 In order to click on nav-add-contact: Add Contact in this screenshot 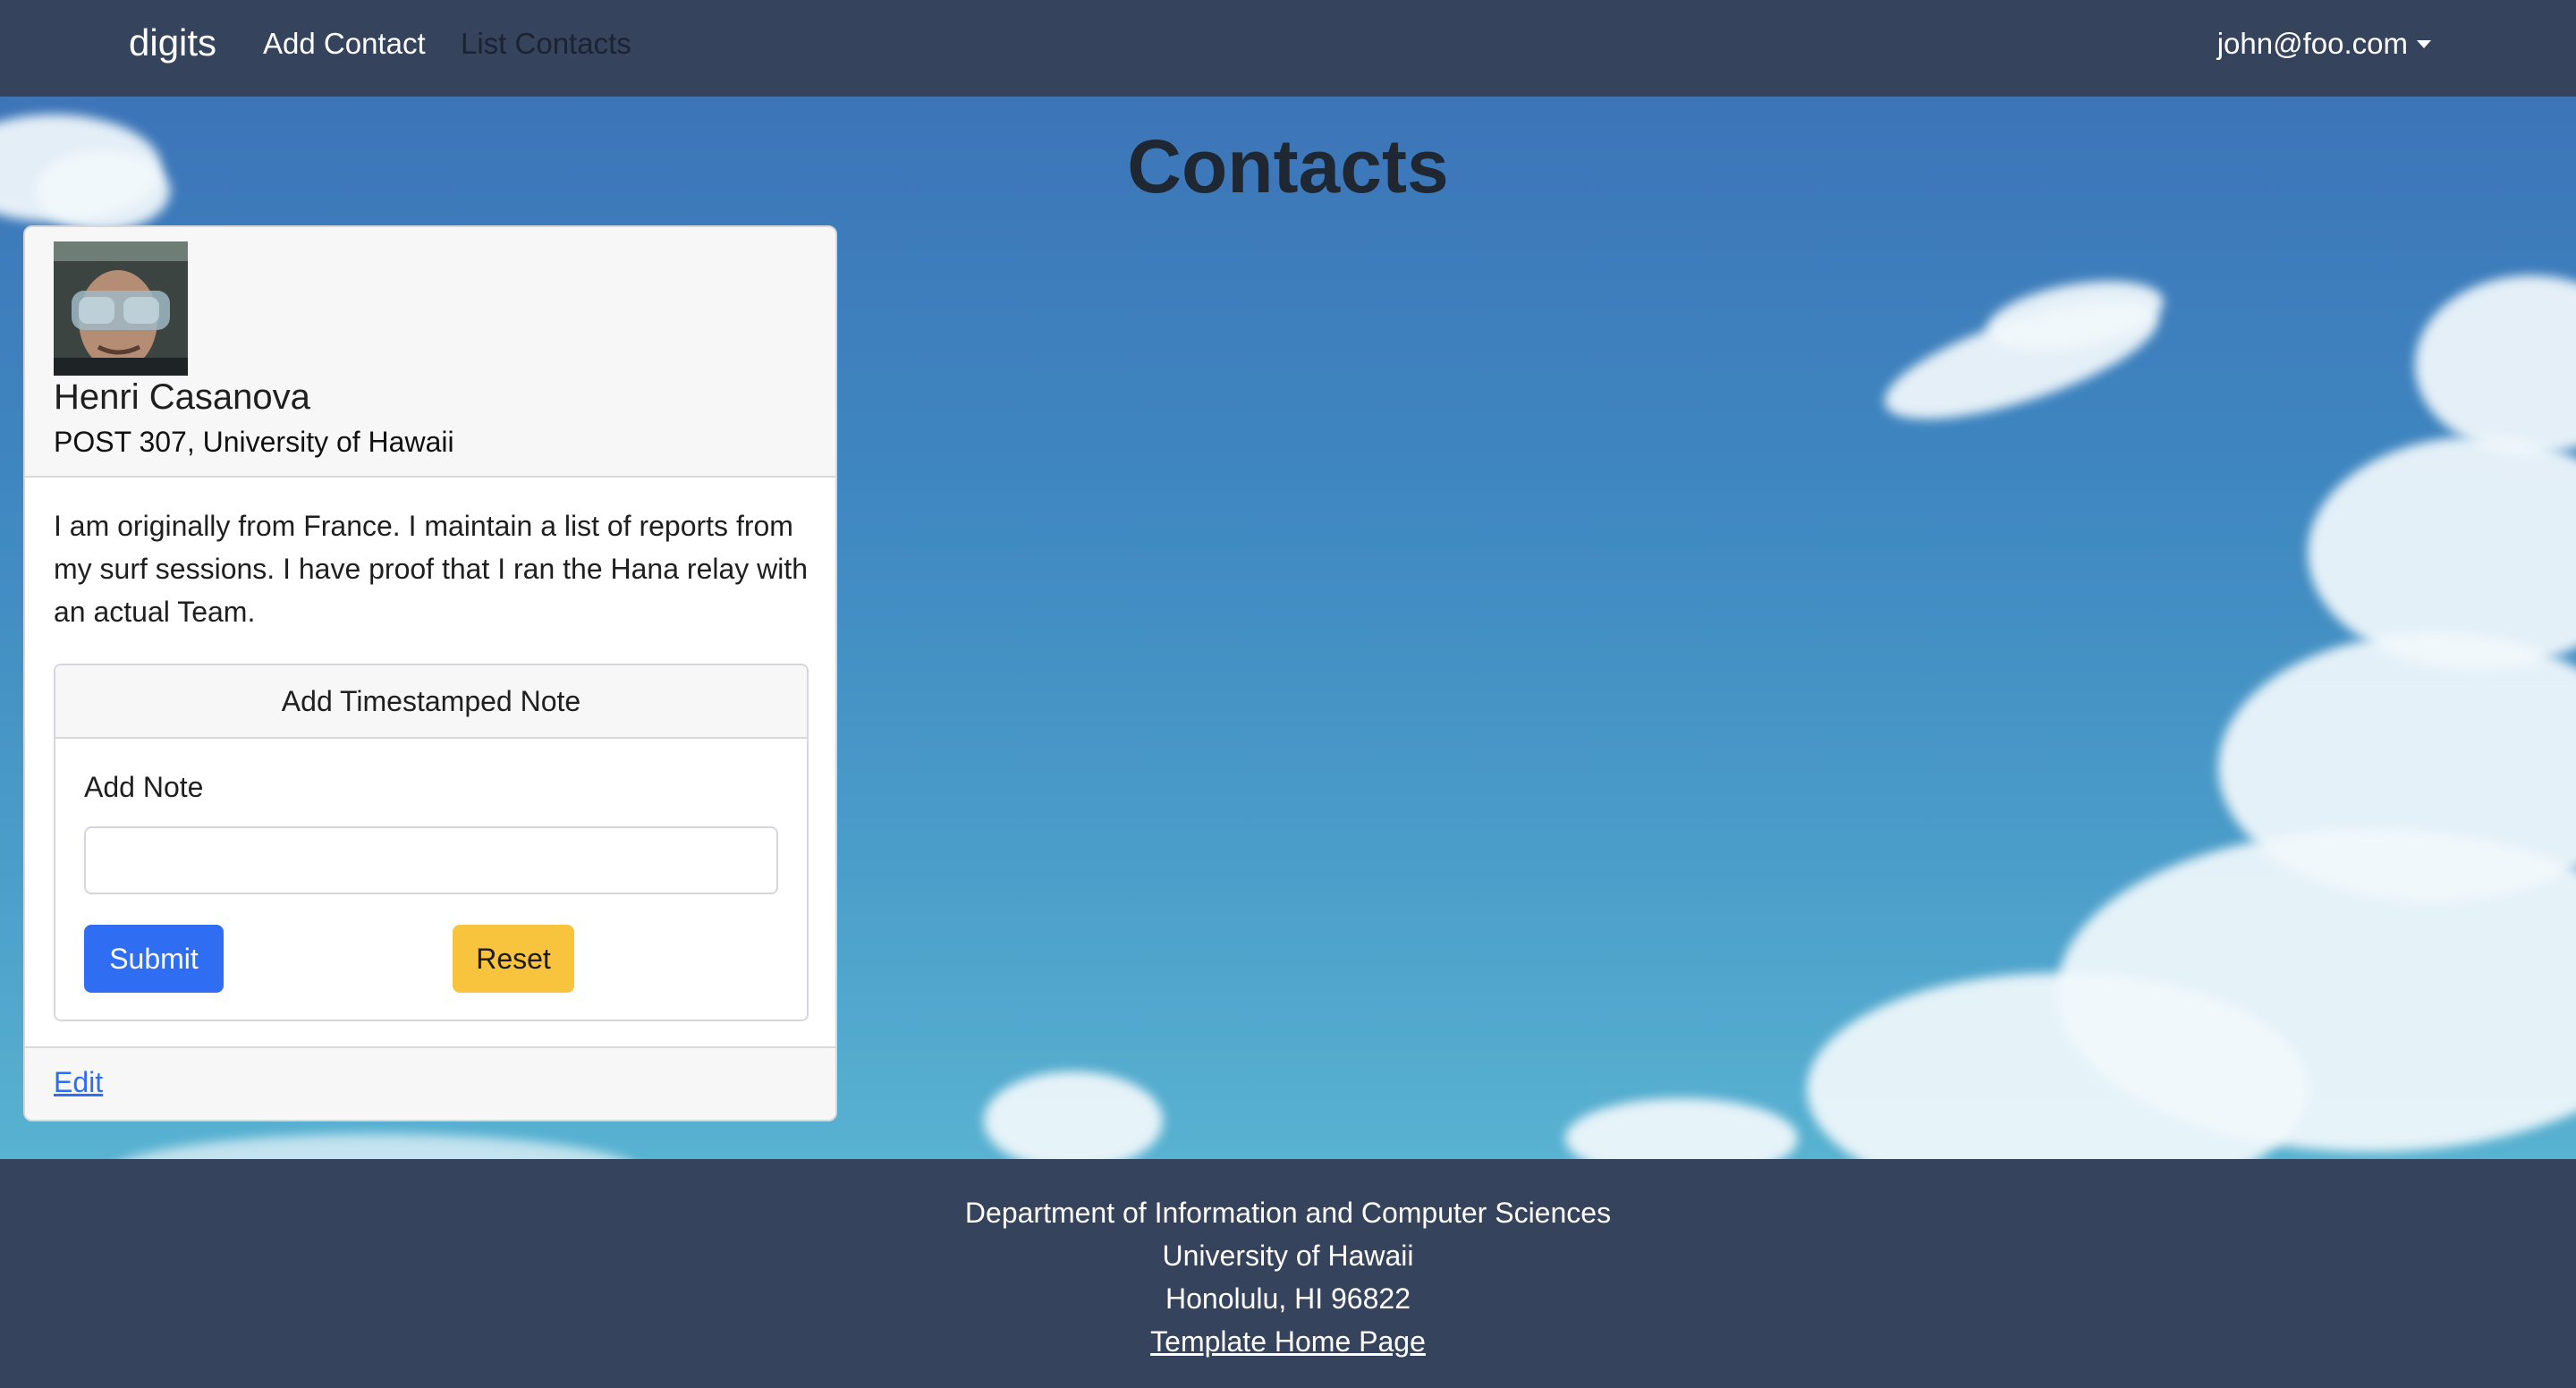, I will do `click(344, 44)`.